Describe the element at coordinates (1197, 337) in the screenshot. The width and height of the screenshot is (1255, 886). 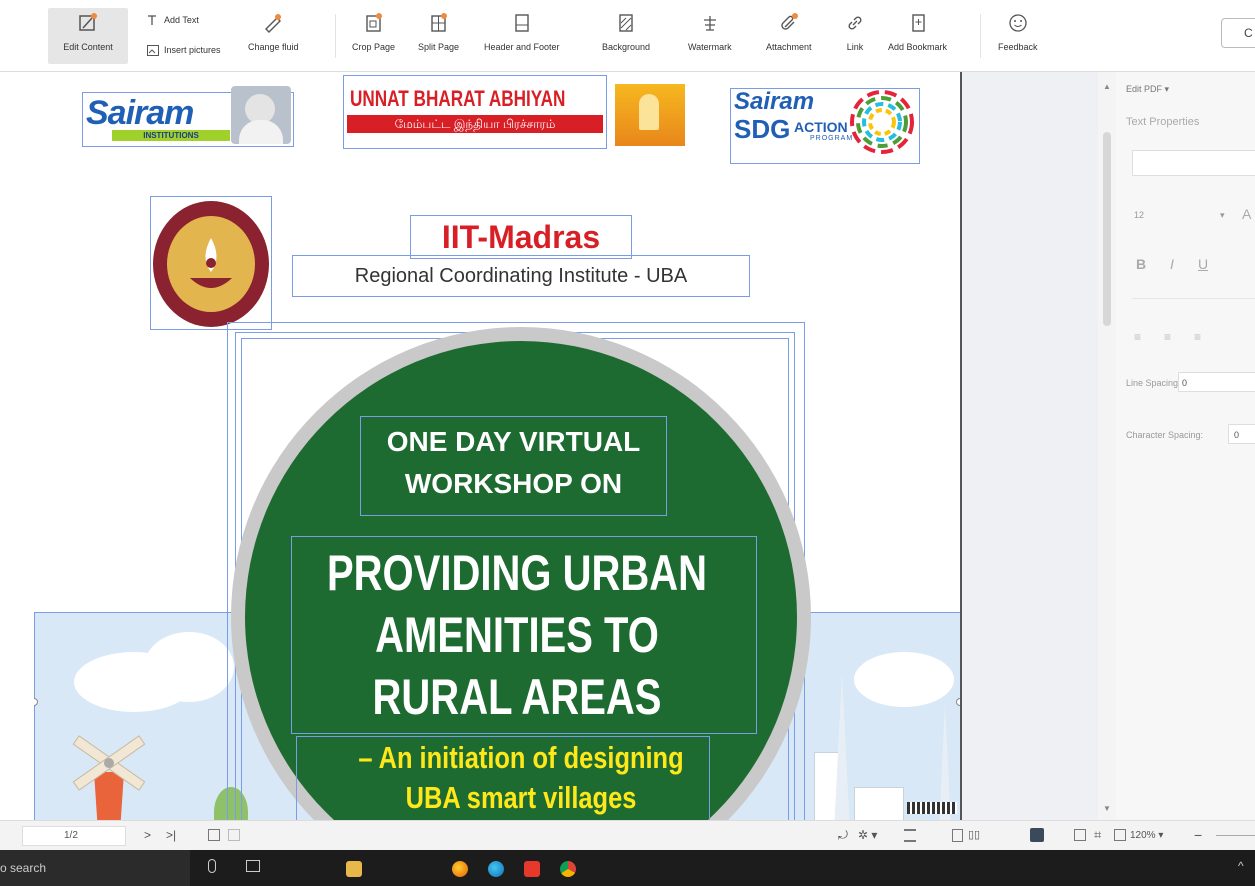
I see `align-right-icon: ≡` at that location.